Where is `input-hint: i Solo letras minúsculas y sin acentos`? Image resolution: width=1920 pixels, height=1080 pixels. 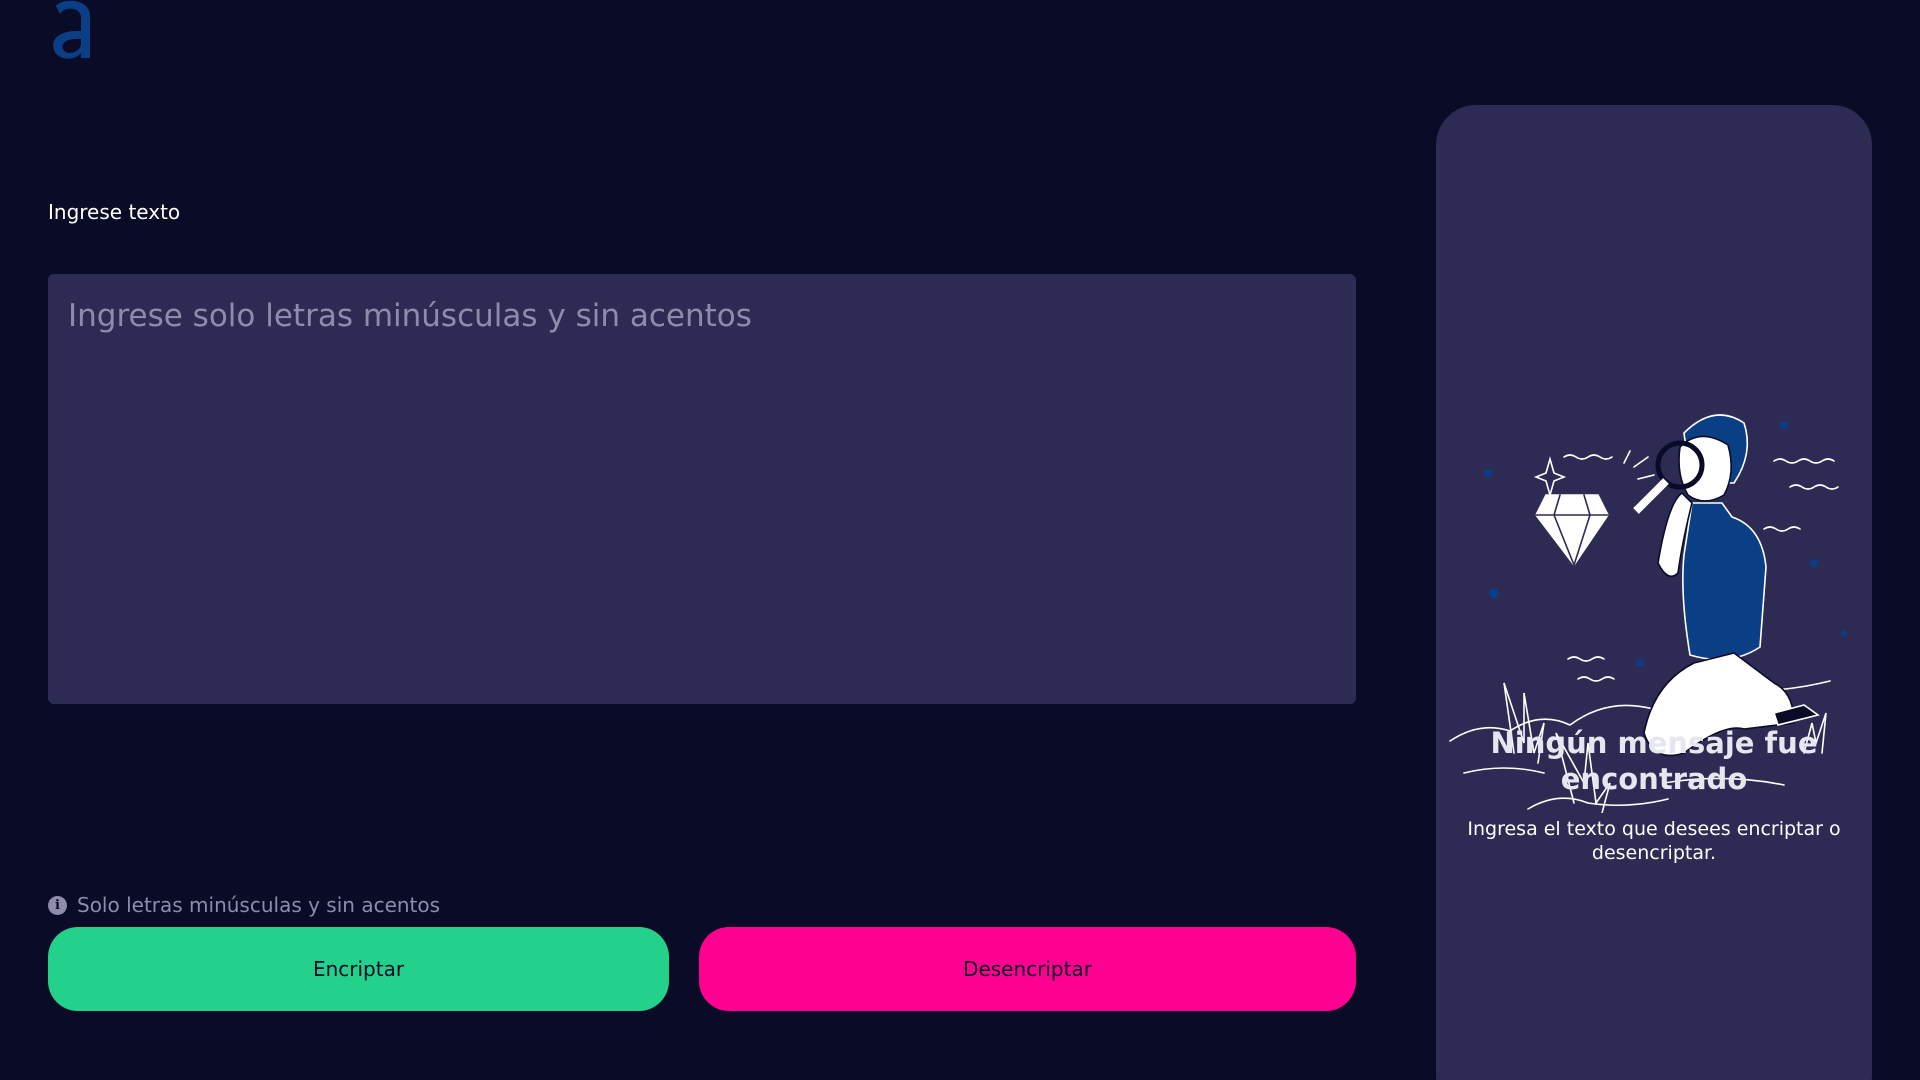
input-hint: i Solo letras minúsculas y sin acentos is located at coordinates (244, 905).